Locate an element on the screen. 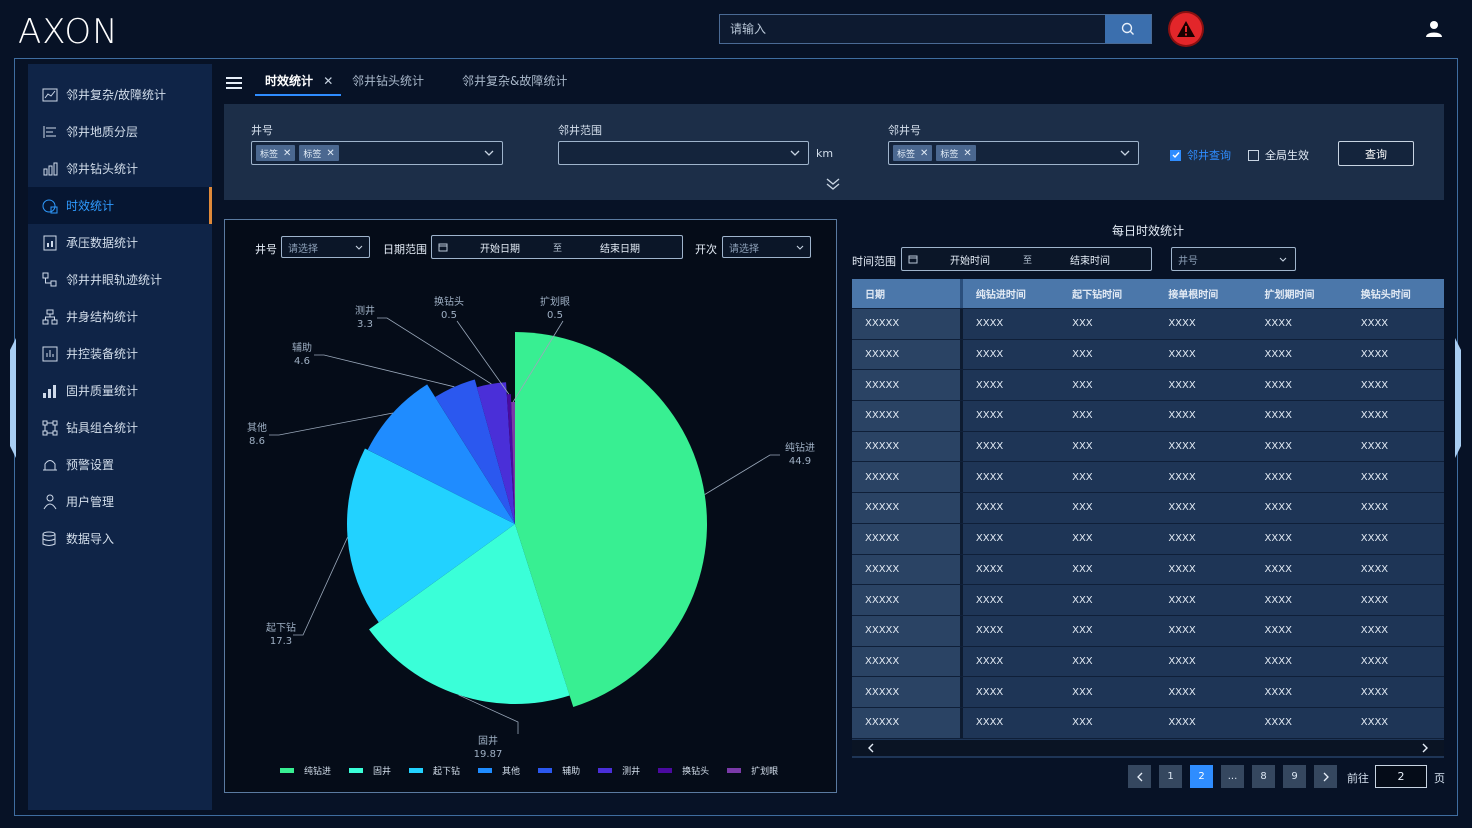  sidebar-item: 井身结构统计 is located at coordinates (120, 316).